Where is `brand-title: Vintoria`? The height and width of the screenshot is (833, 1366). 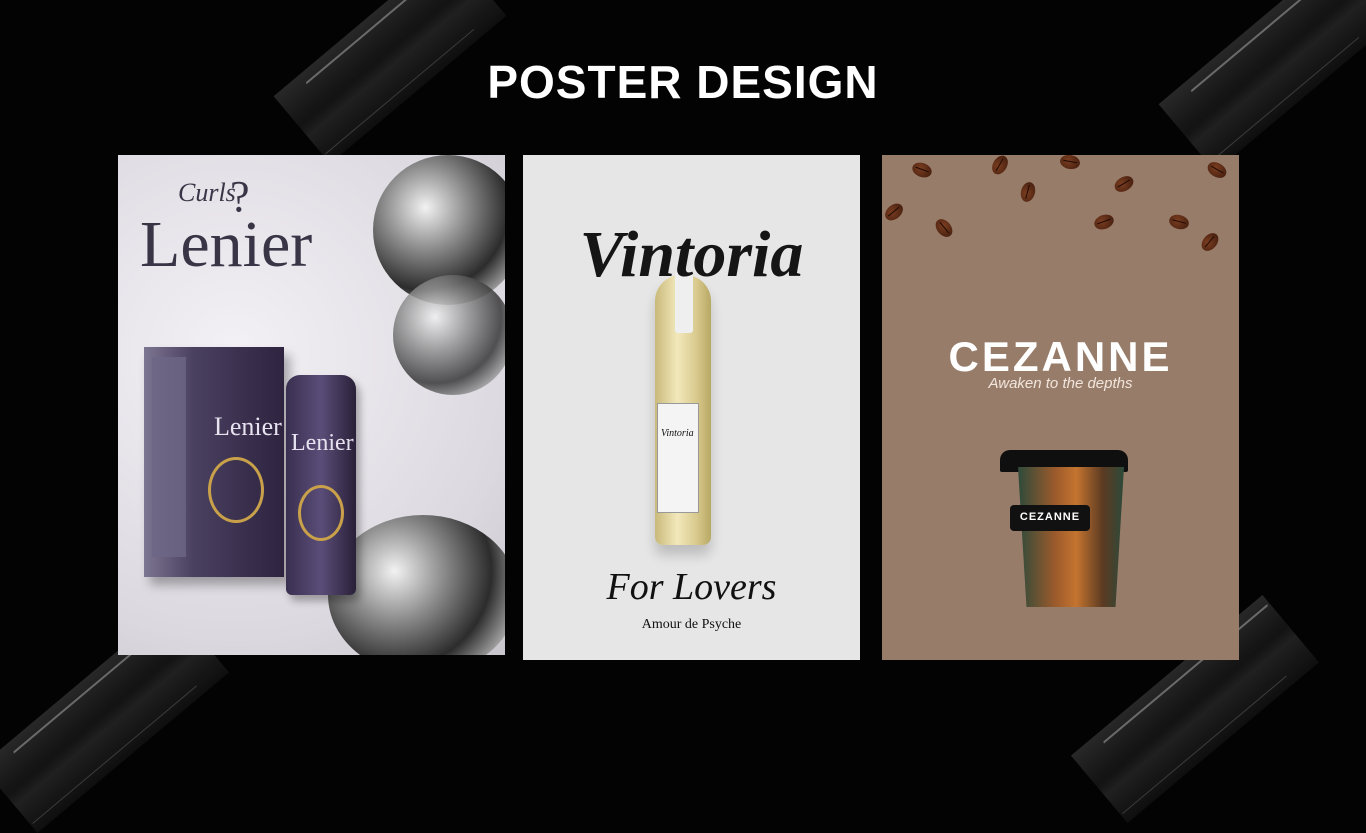
brand-title: Vintoria is located at coordinates (691, 254).